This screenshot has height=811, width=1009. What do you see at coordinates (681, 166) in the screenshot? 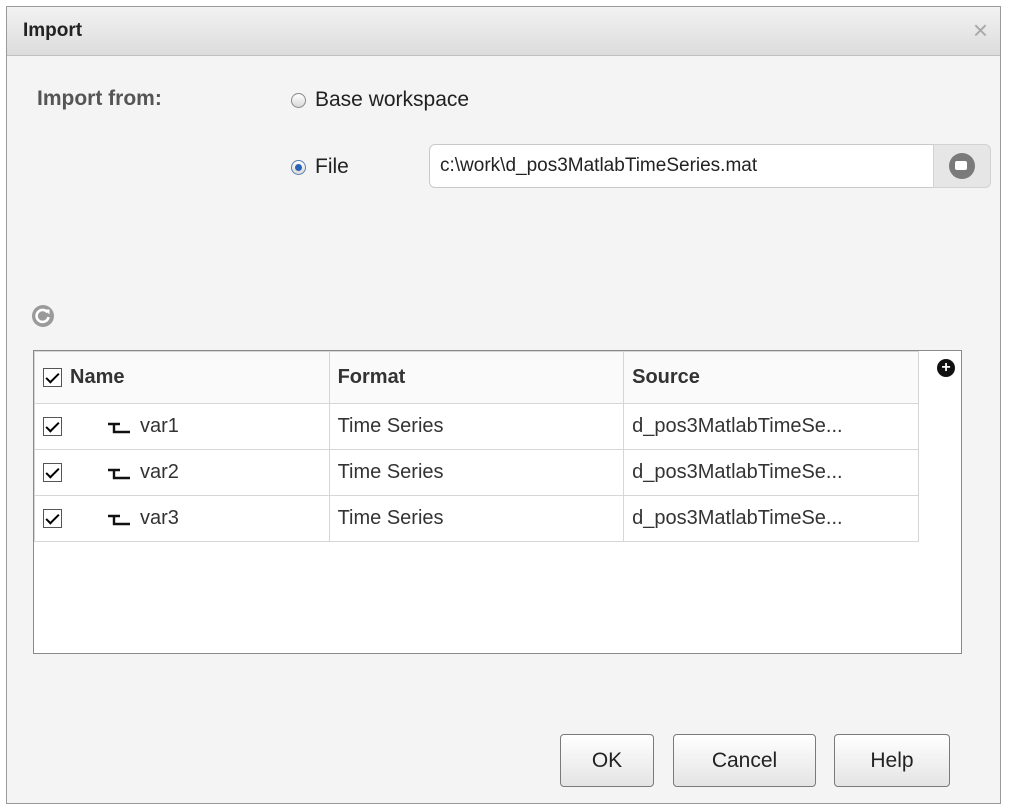
I see `file-path-input` at bounding box center [681, 166].